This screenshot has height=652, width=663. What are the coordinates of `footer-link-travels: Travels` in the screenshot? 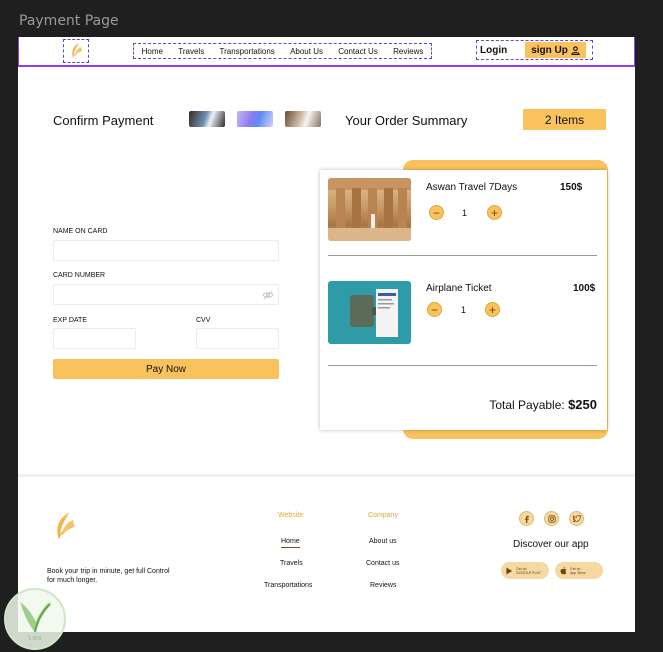 It's located at (291, 563).